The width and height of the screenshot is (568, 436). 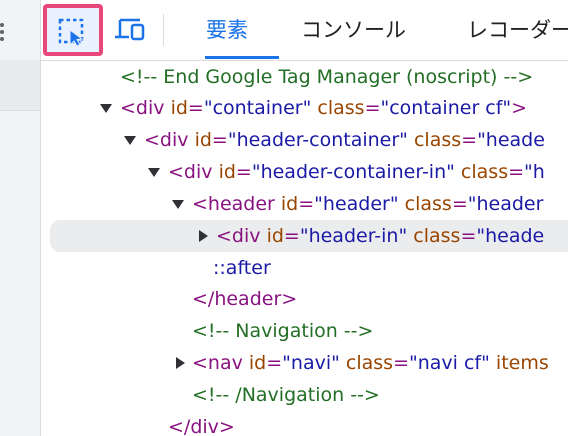 What do you see at coordinates (317, 140) in the screenshot?
I see `attr-value: "header-container"` at bounding box center [317, 140].